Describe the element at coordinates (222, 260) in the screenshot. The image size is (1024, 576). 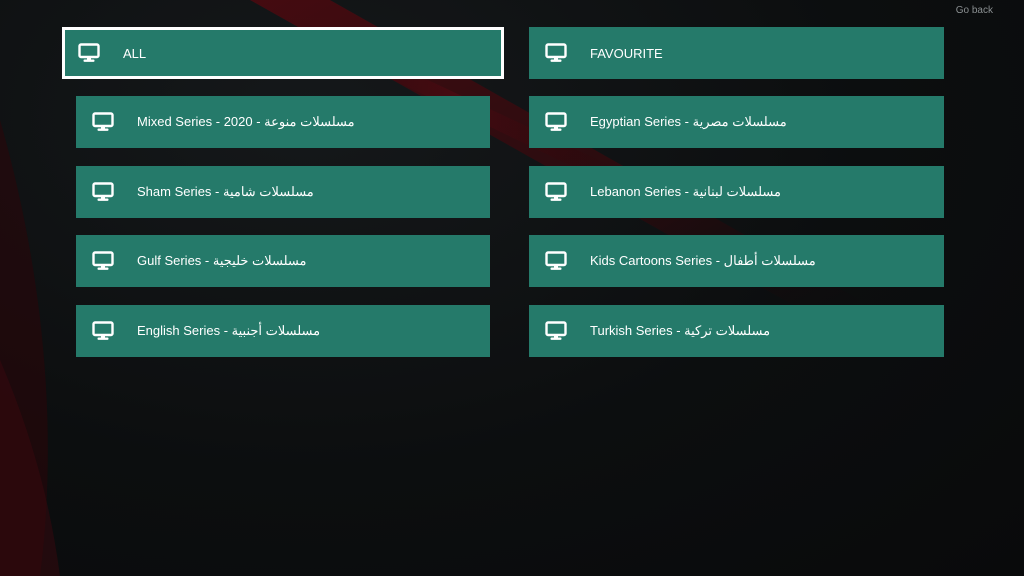
I see `category-tile-label: Gulf Series - مسلسلات خليجية` at that location.